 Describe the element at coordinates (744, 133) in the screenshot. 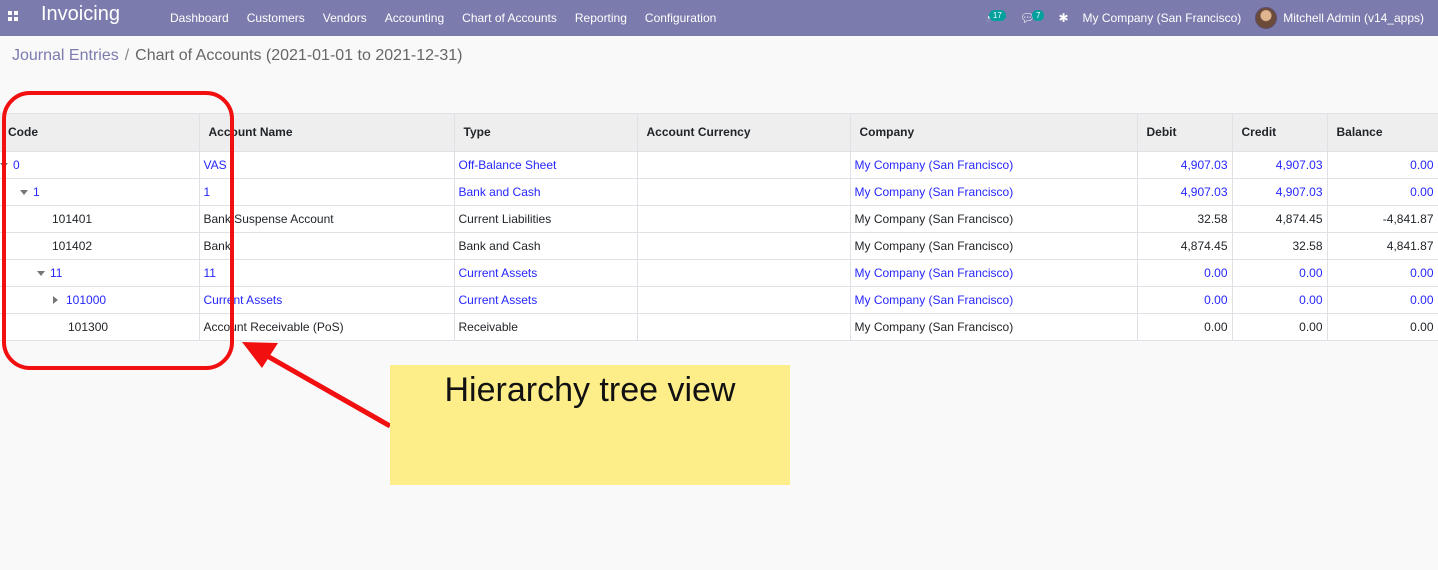

I see `header-account-currency: Account Currency` at that location.